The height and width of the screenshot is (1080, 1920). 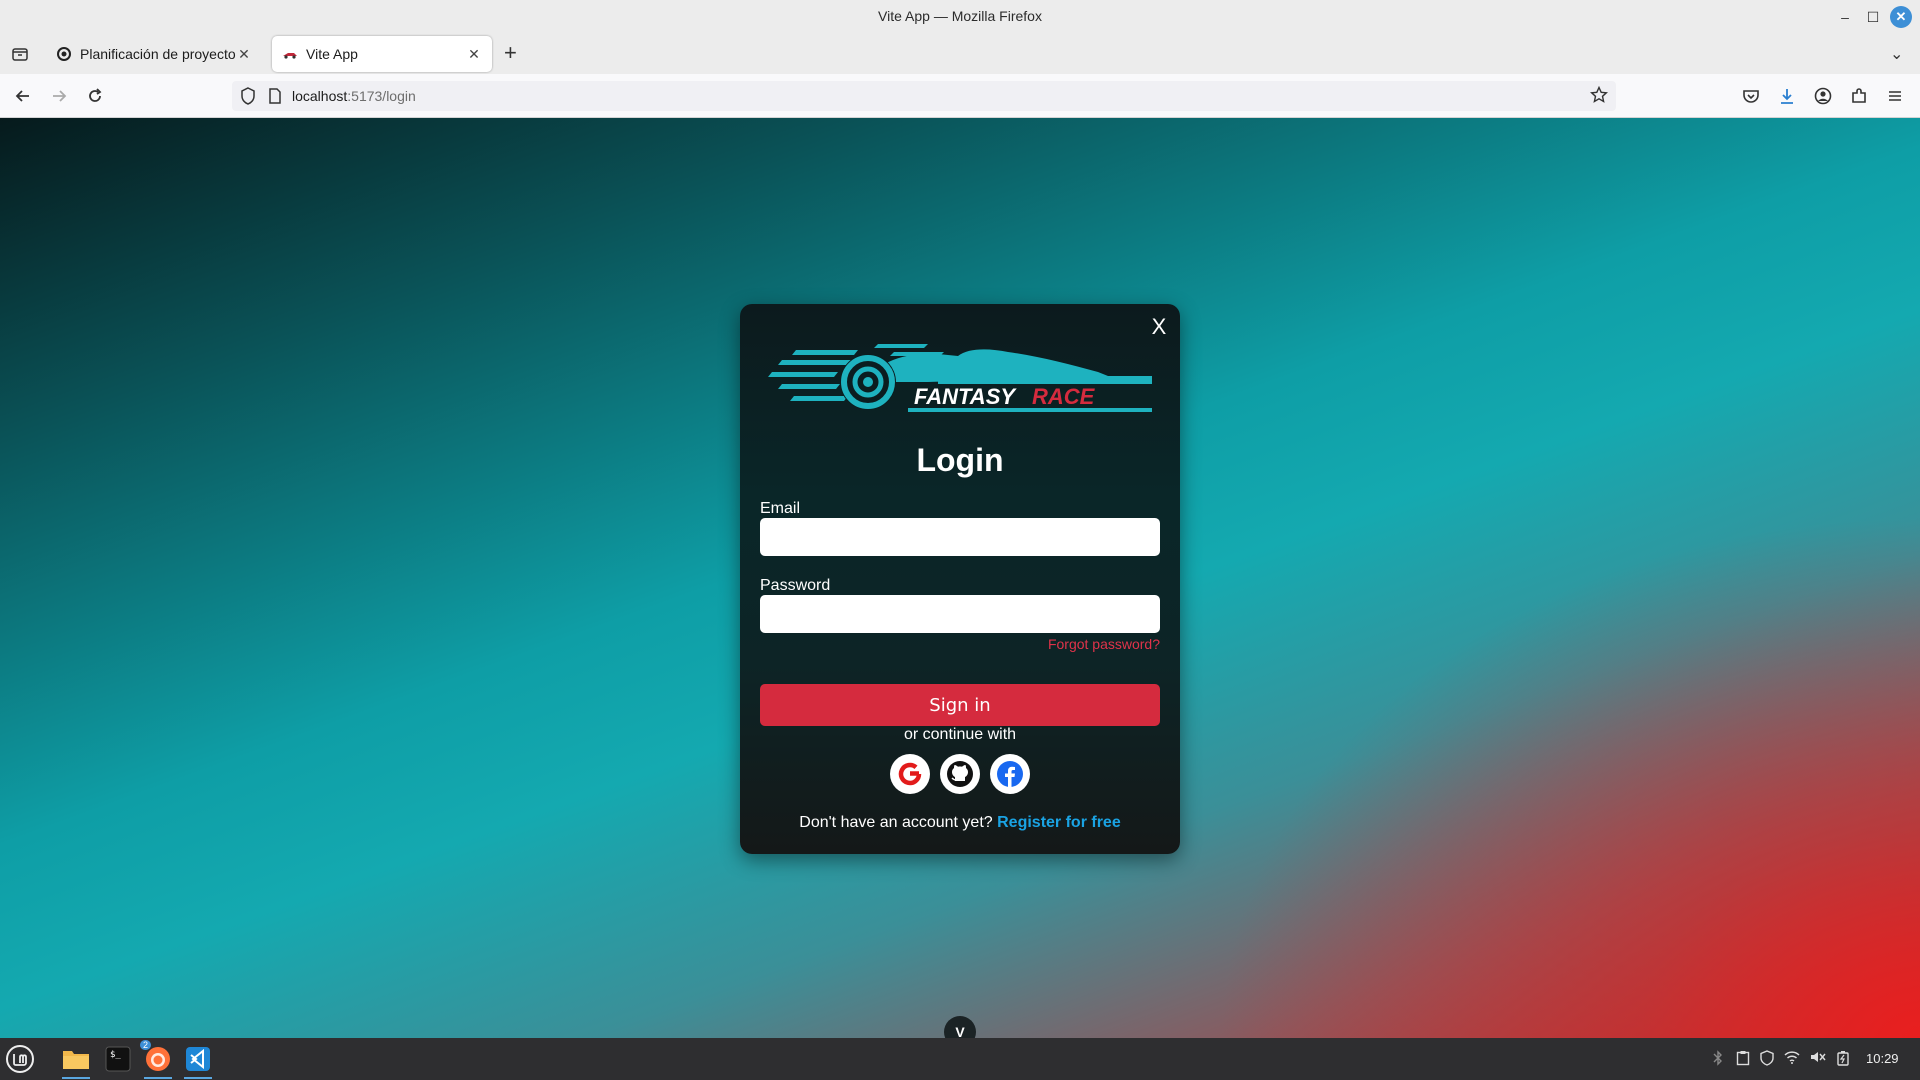 I want to click on menu-button, so click(x=1895, y=96).